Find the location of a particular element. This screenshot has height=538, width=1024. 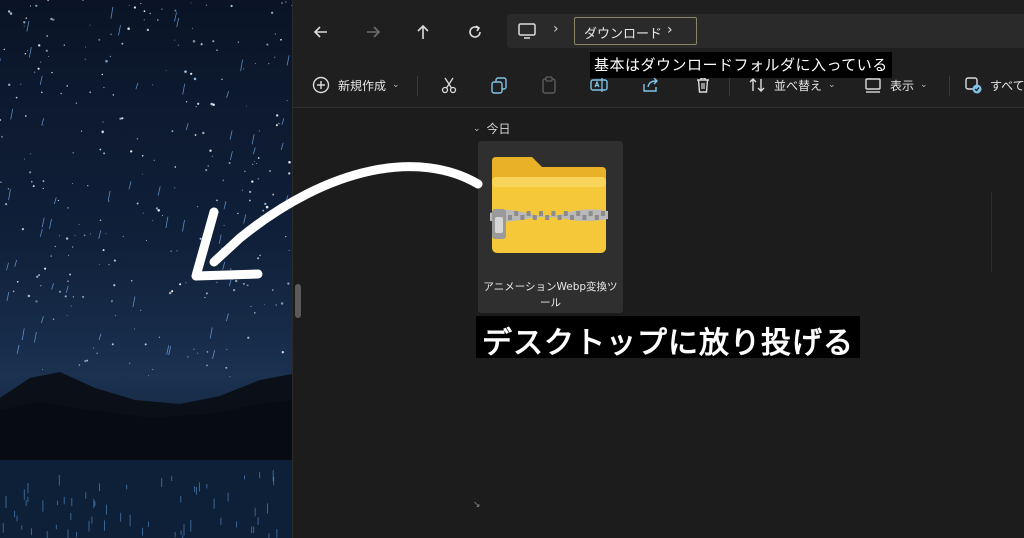

this-pc-icon is located at coordinates (527, 31).